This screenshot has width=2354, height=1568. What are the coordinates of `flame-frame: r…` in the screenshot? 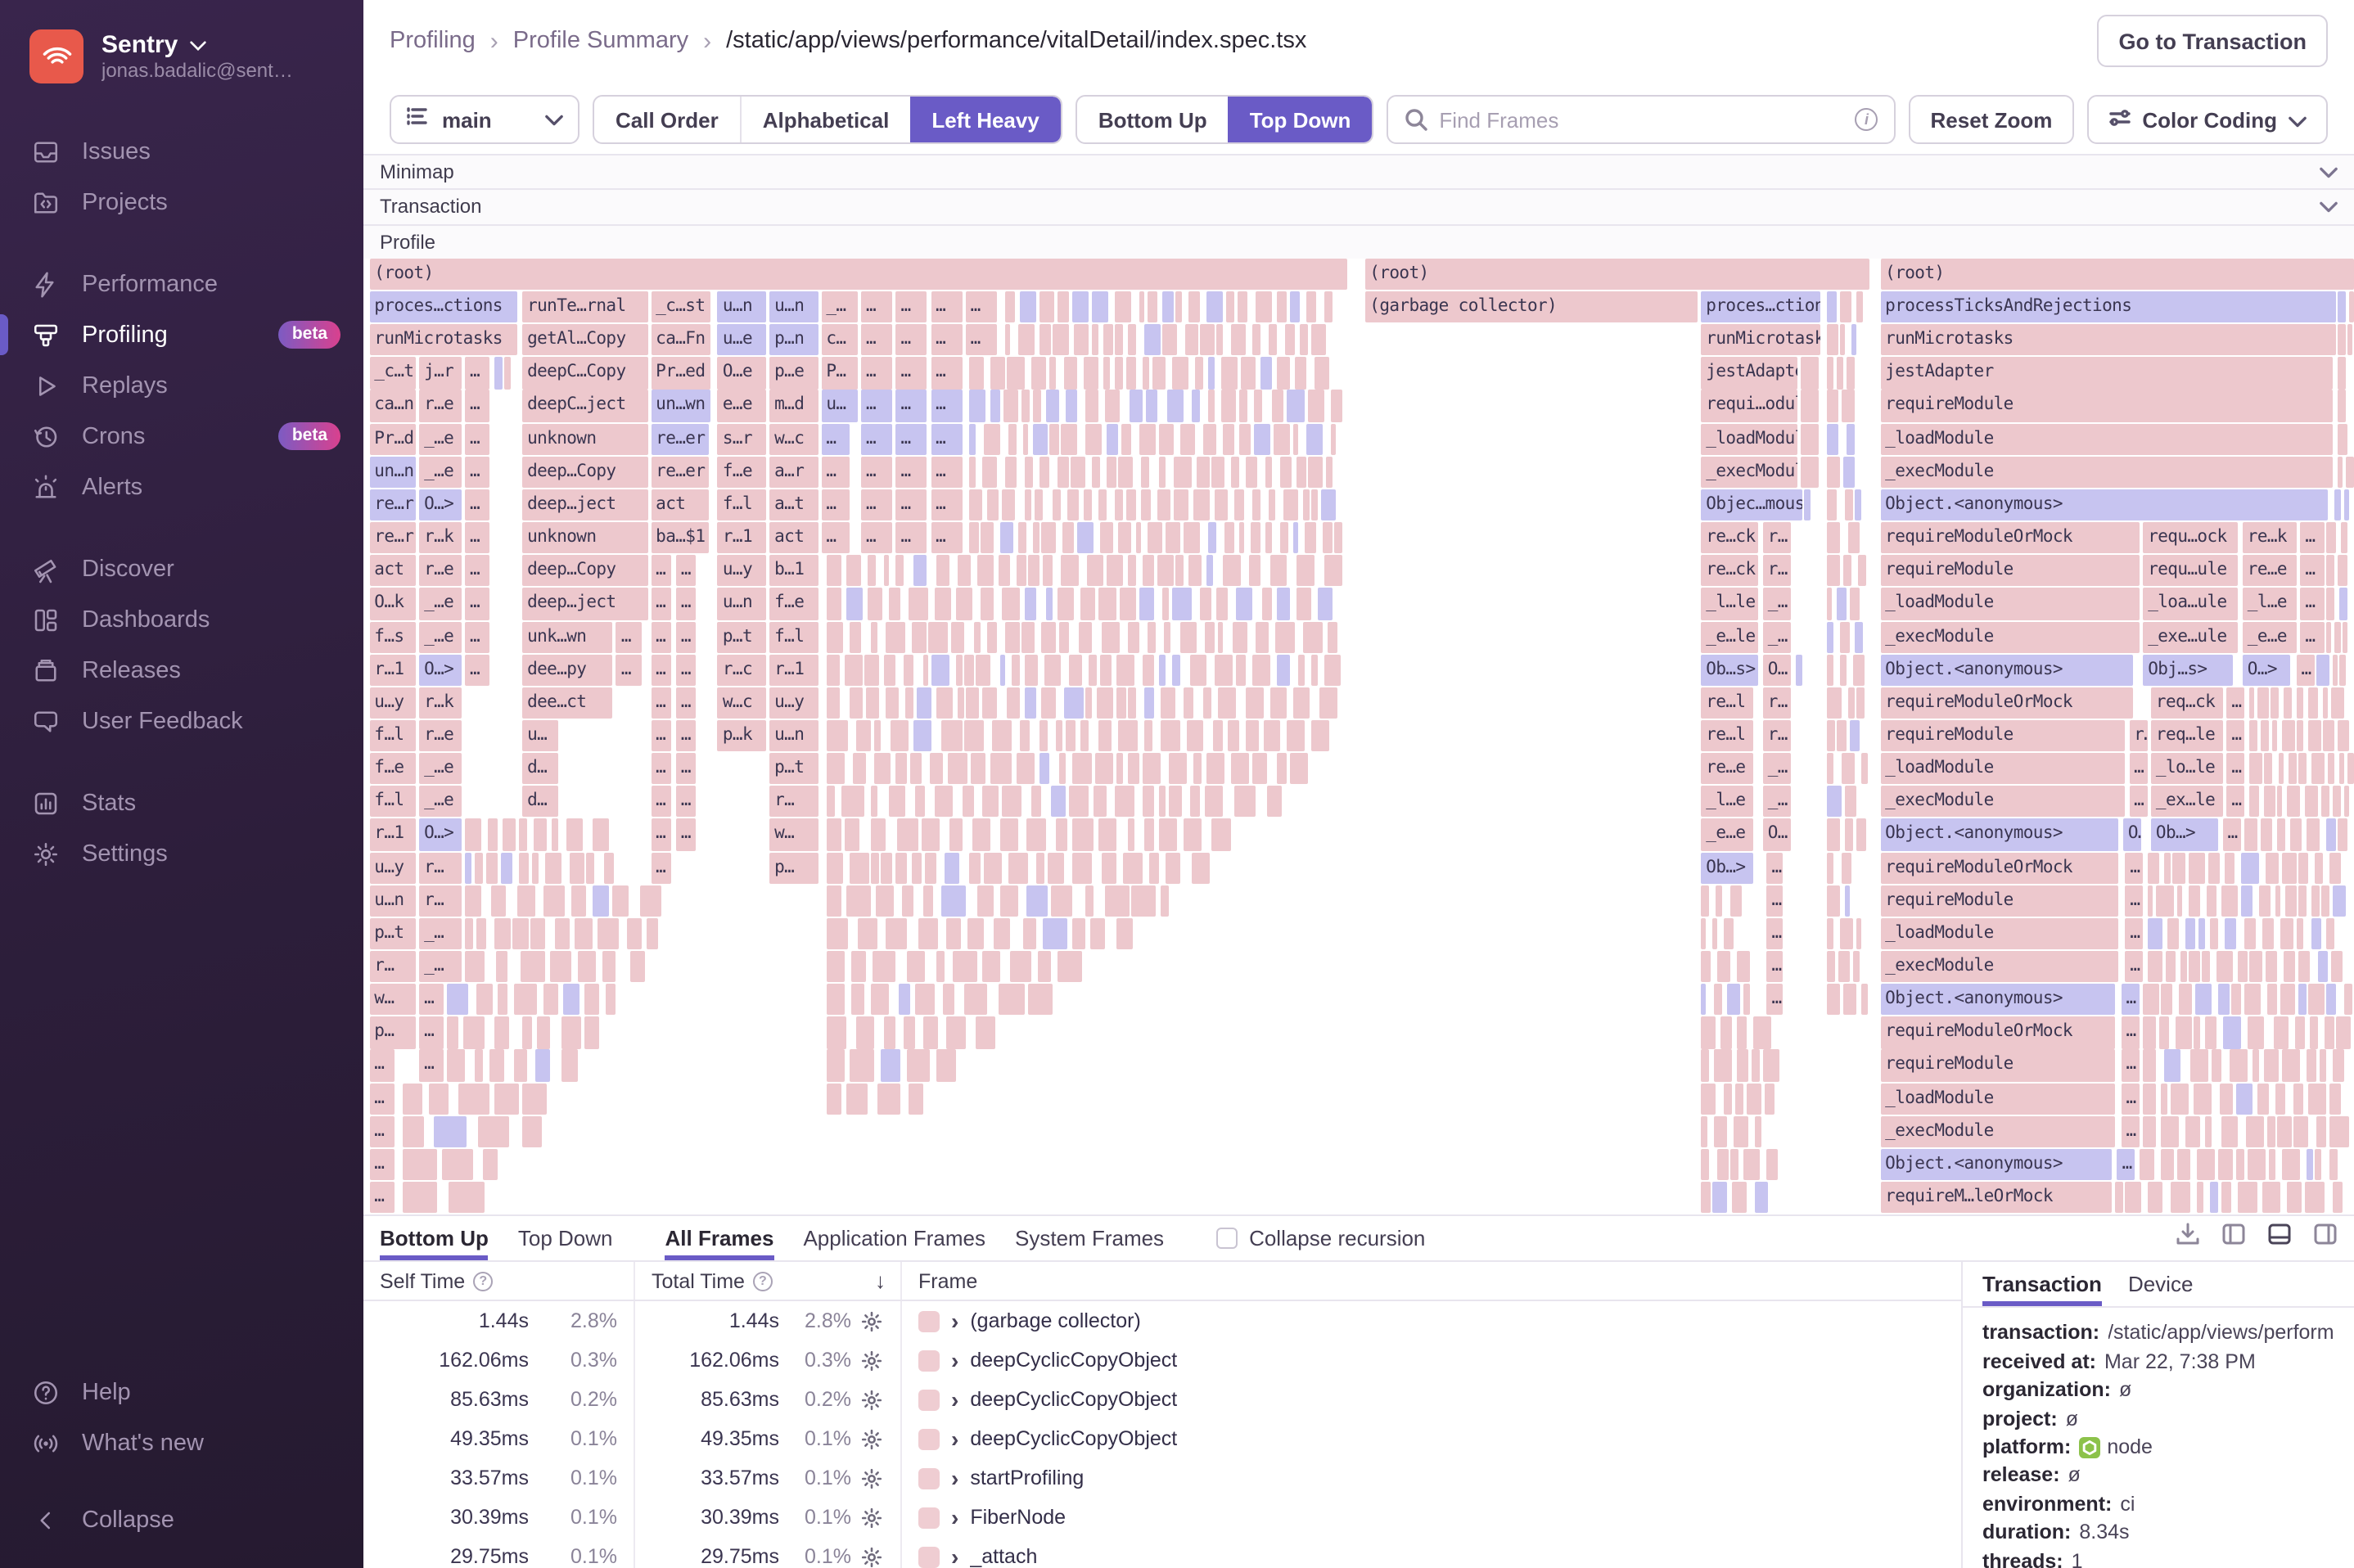 It's located at (440, 901).